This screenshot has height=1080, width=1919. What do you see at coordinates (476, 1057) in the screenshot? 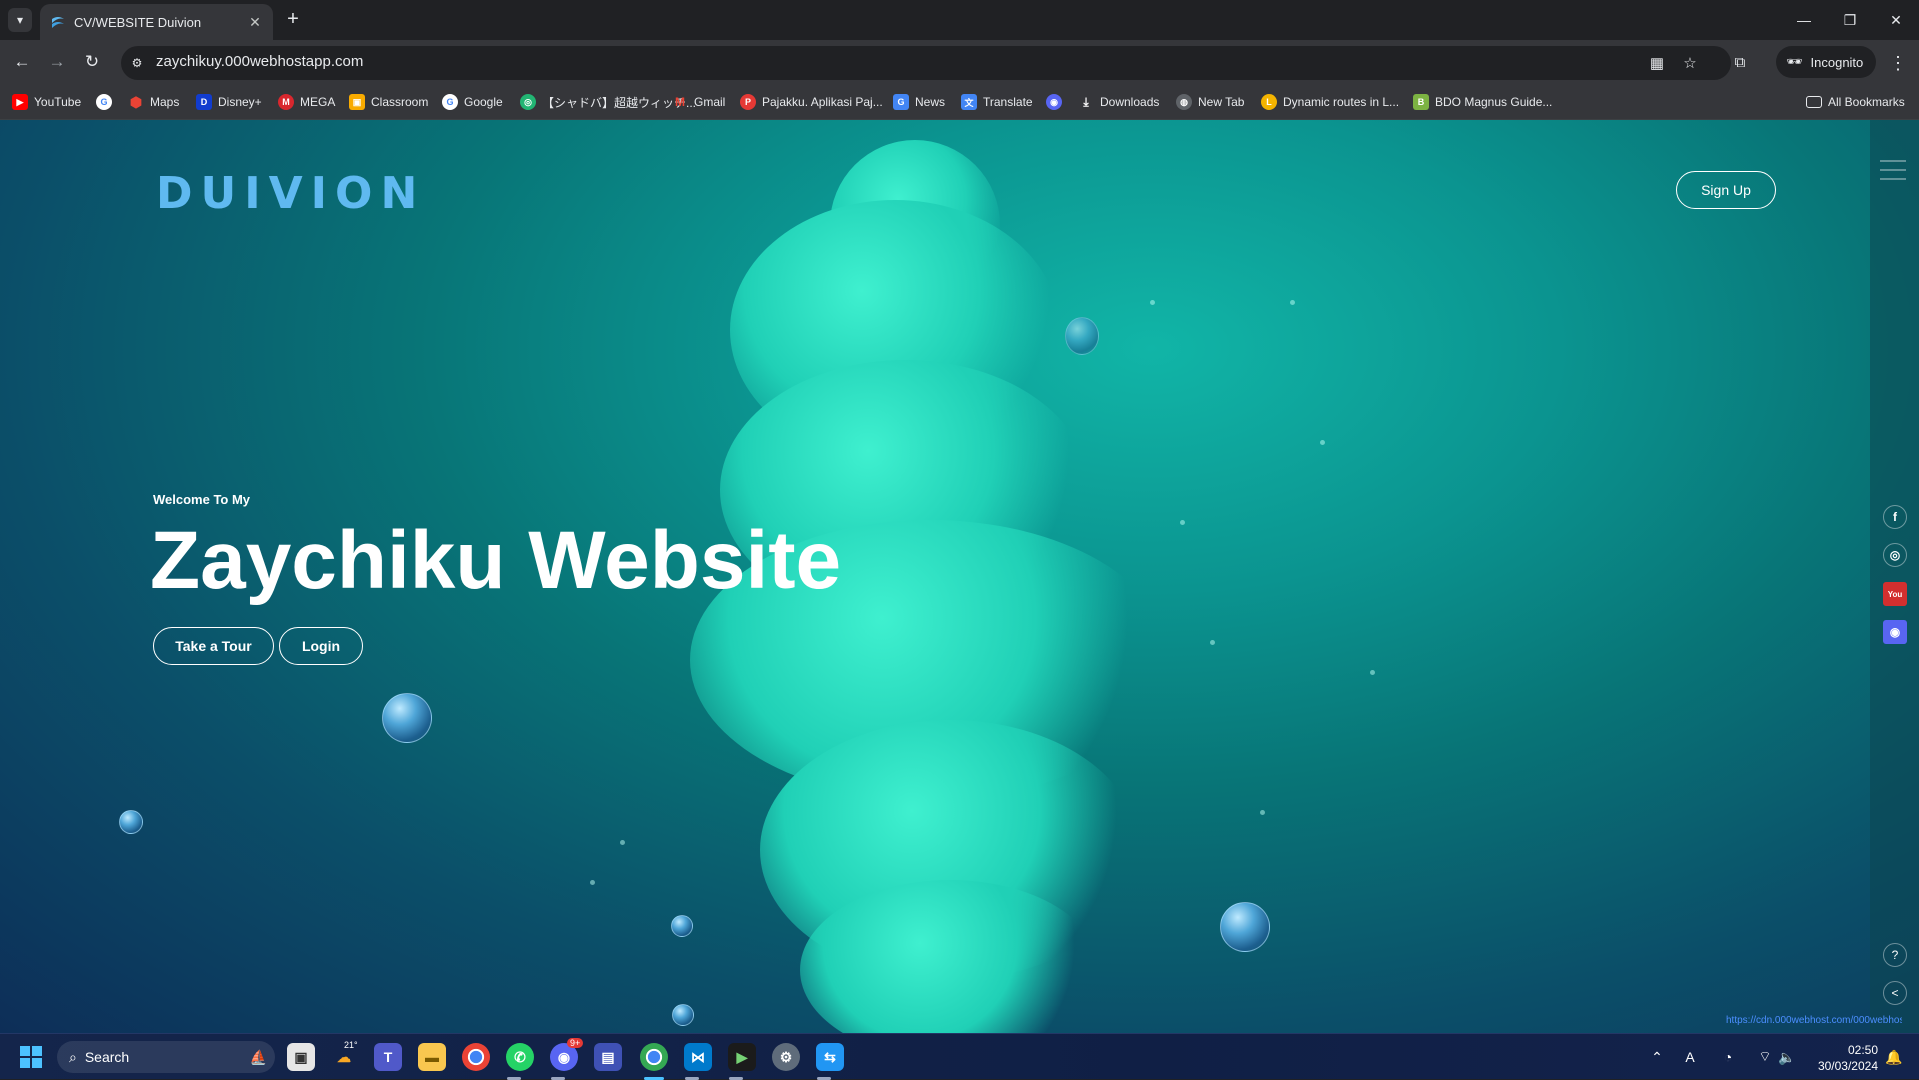
I see `chrome-icon` at bounding box center [476, 1057].